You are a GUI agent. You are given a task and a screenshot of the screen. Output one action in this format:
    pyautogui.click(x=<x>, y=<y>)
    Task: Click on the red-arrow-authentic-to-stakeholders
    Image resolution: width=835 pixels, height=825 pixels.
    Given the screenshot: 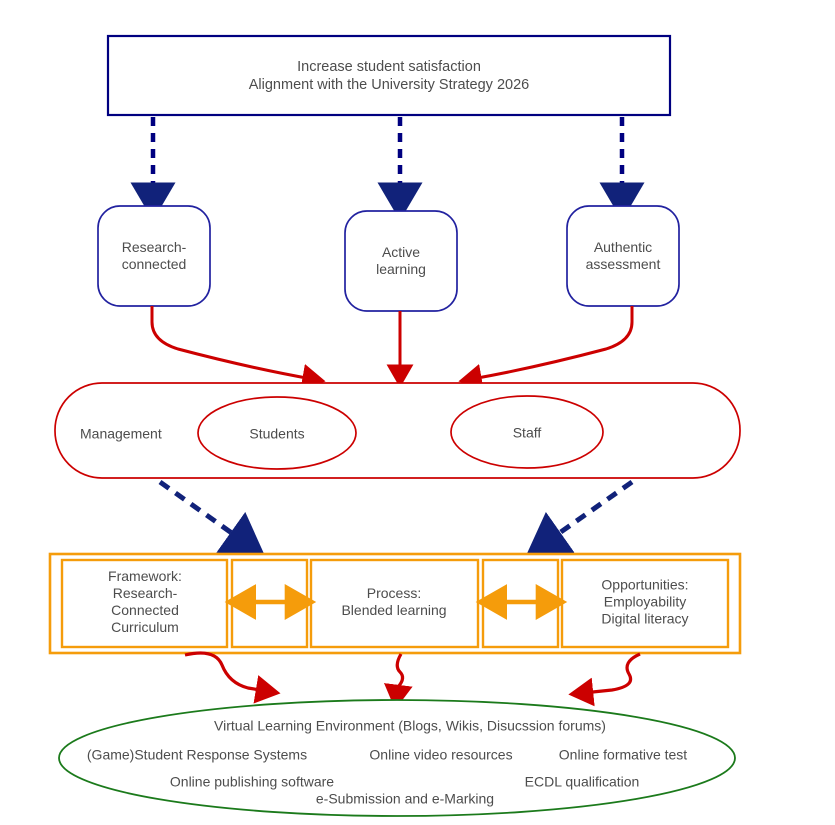 What is the action you would take?
    pyautogui.click(x=546, y=348)
    